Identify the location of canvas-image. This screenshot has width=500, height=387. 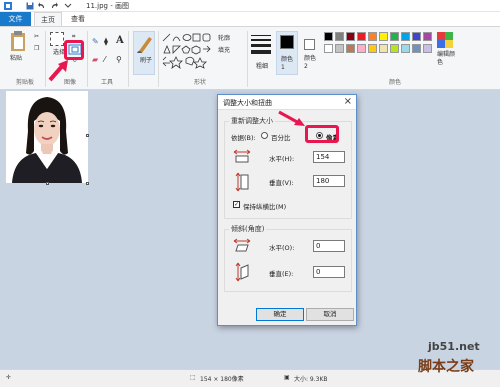
(47, 137).